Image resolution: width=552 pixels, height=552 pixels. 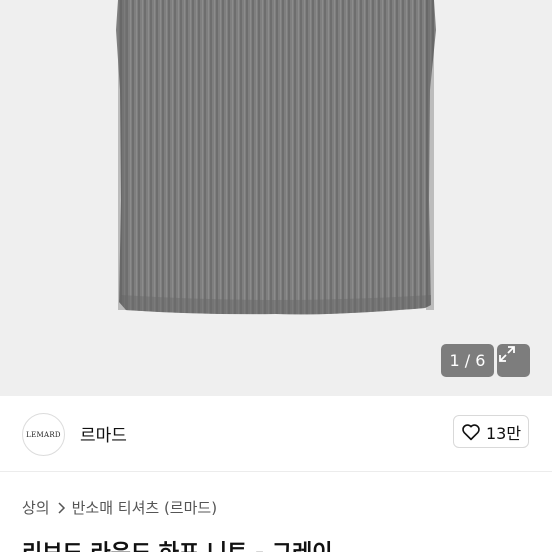 What do you see at coordinates (471, 431) in the screenshot?
I see `heart-icon` at bounding box center [471, 431].